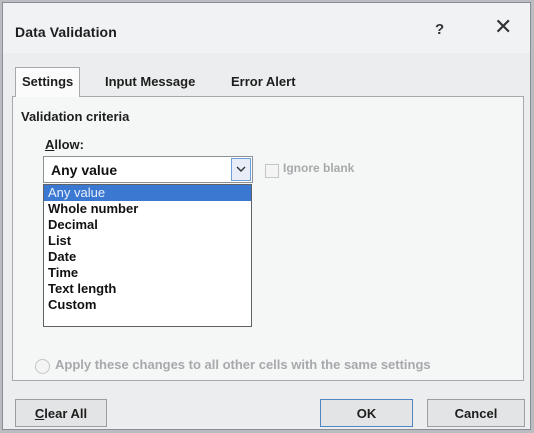 The height and width of the screenshot is (433, 534). I want to click on clear-all-access-key: C, so click(39, 413).